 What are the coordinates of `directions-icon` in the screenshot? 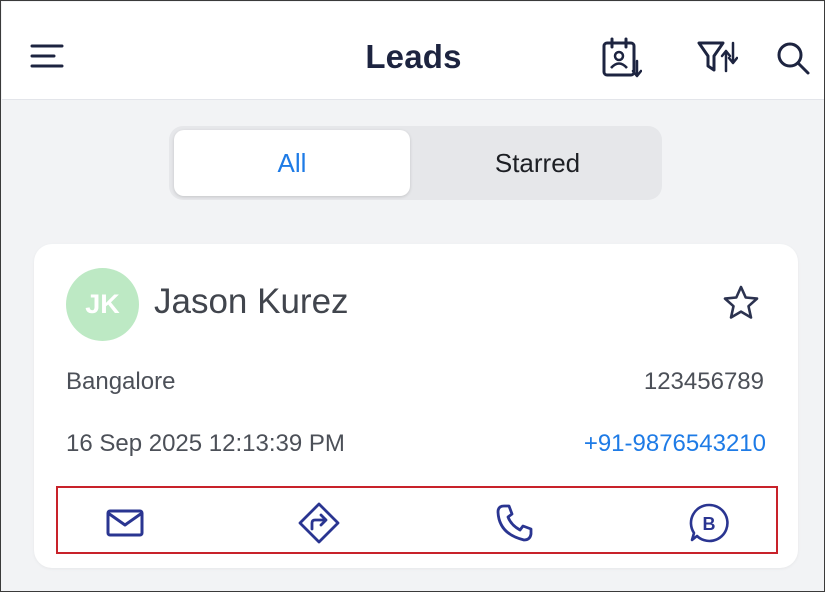 It's located at (319, 523).